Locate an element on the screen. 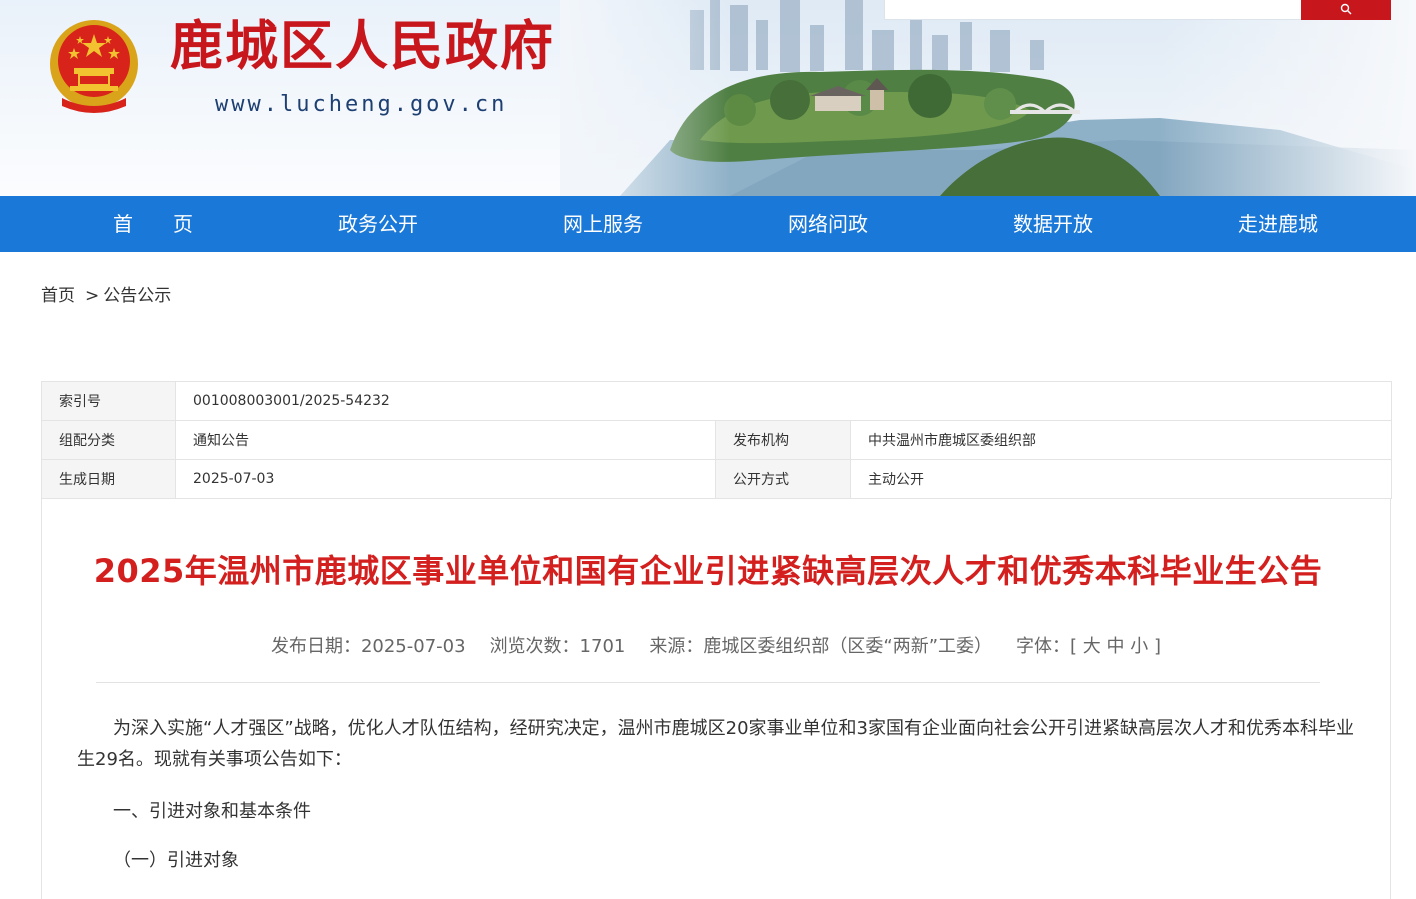  disclosure-mode-label: 公开方式 is located at coordinates (783, 479).